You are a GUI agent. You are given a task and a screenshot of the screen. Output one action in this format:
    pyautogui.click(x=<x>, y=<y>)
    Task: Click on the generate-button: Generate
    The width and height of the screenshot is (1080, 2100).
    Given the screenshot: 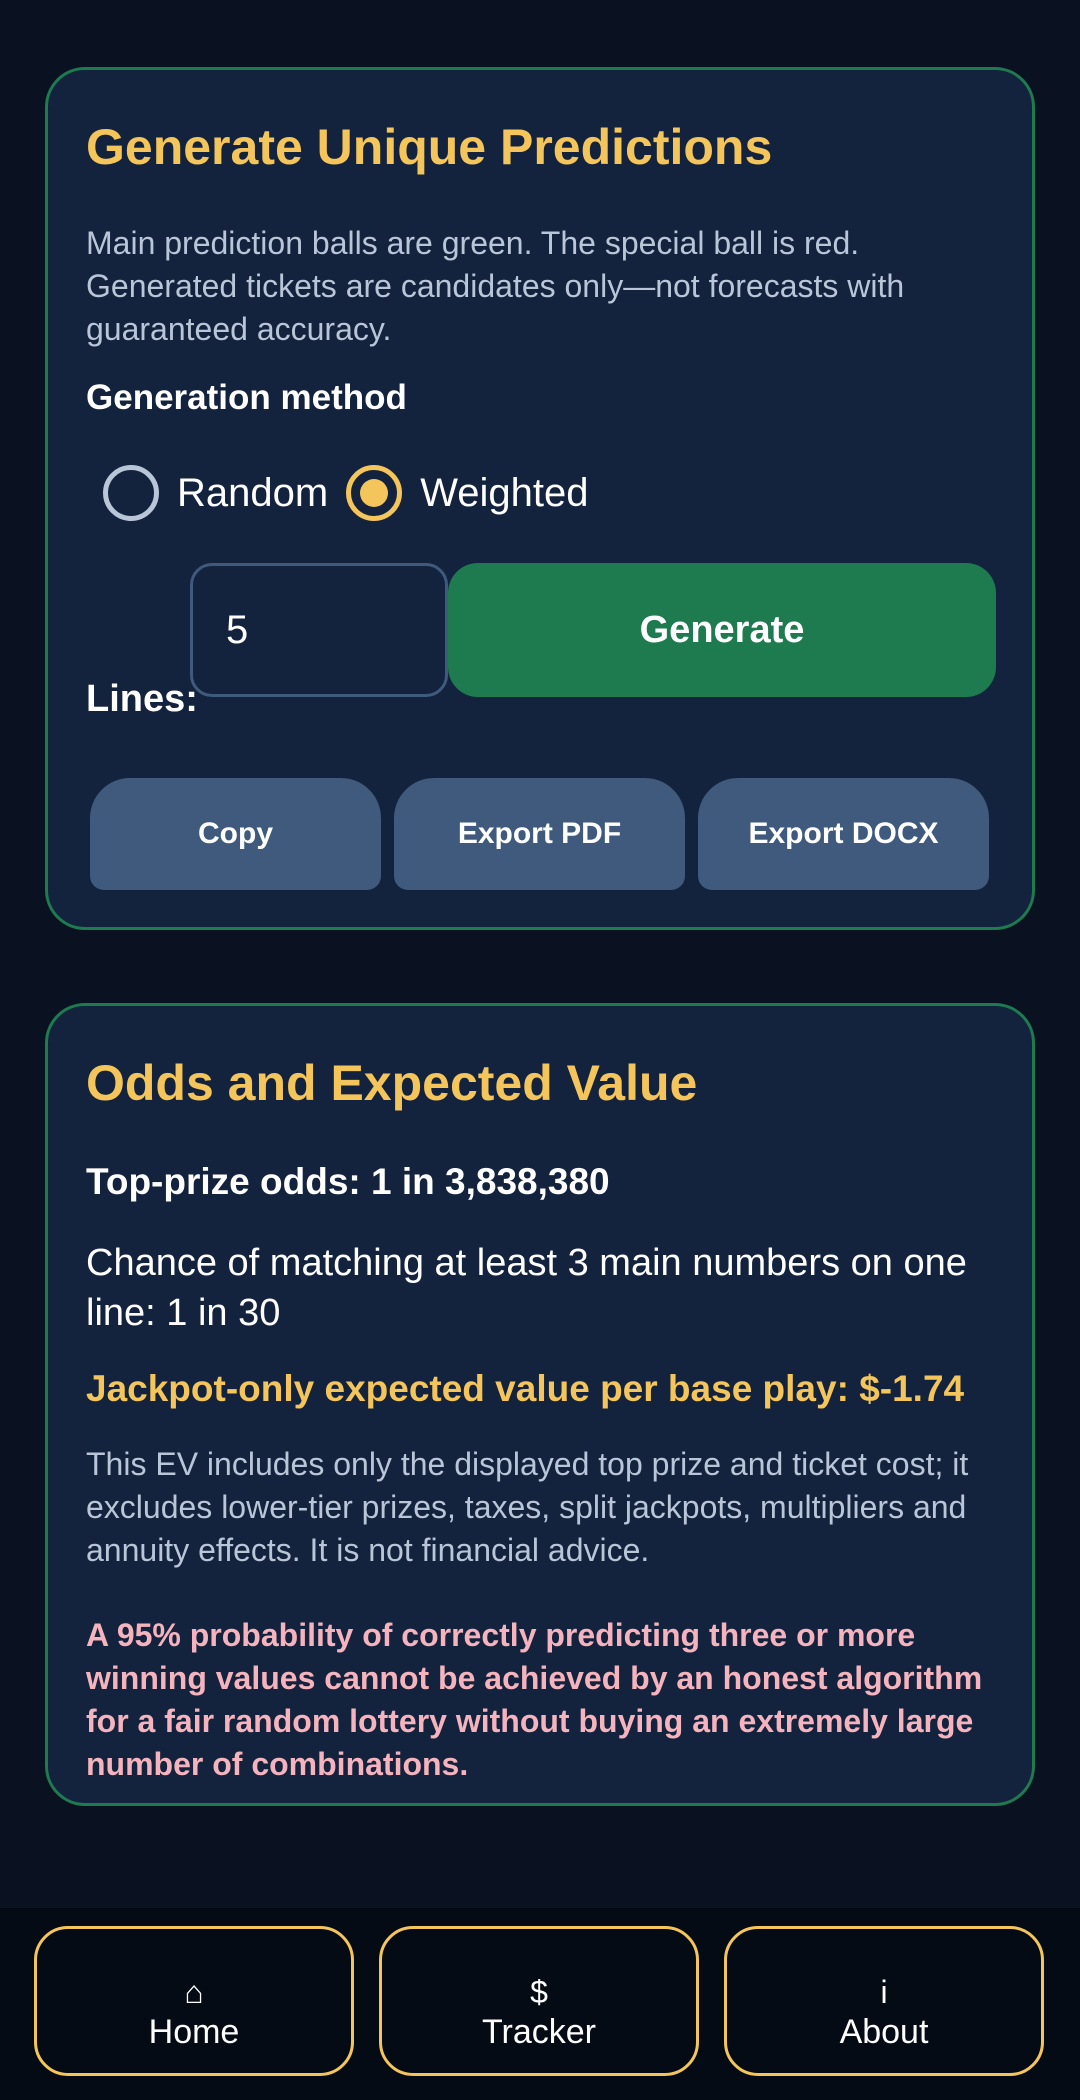 What is the action you would take?
    pyautogui.click(x=722, y=630)
    